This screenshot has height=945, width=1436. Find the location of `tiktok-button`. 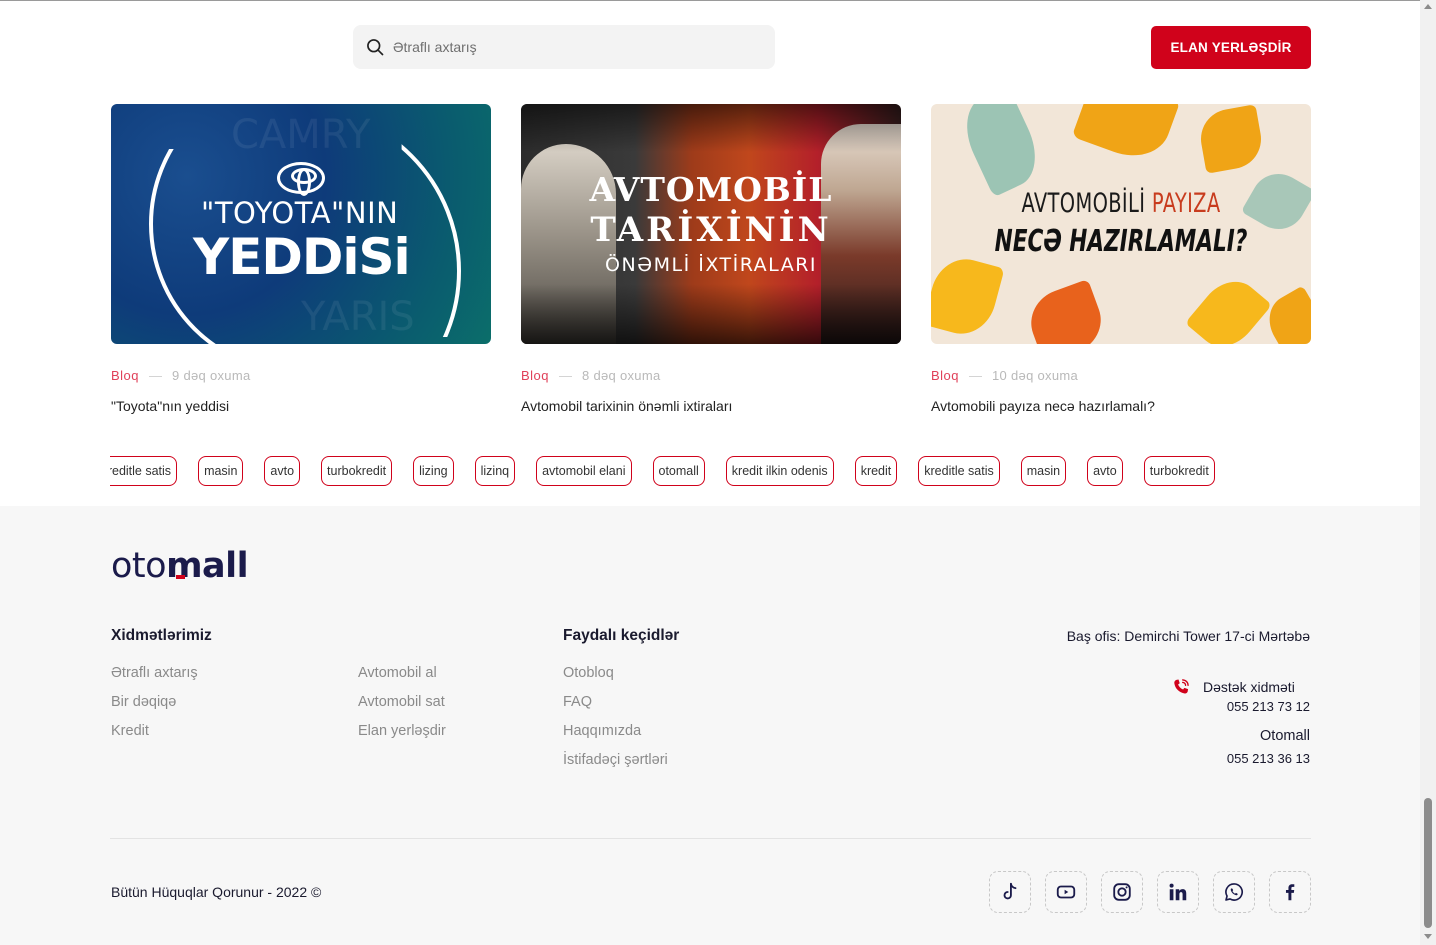

tiktok-button is located at coordinates (1010, 892).